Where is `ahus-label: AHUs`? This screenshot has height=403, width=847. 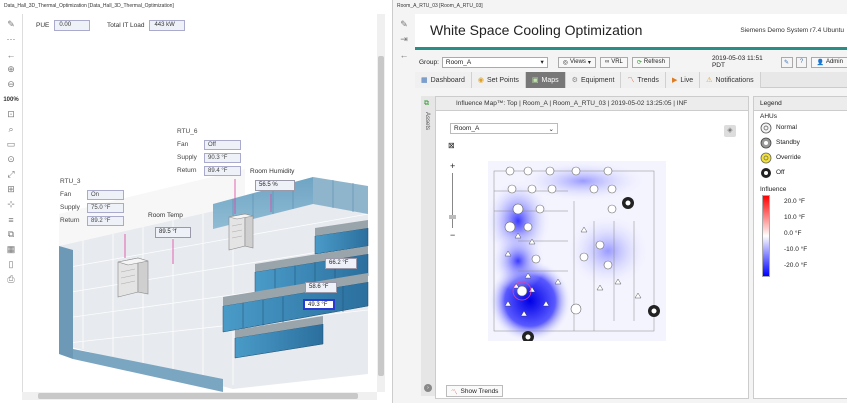 ahus-label: AHUs is located at coordinates (768, 116).